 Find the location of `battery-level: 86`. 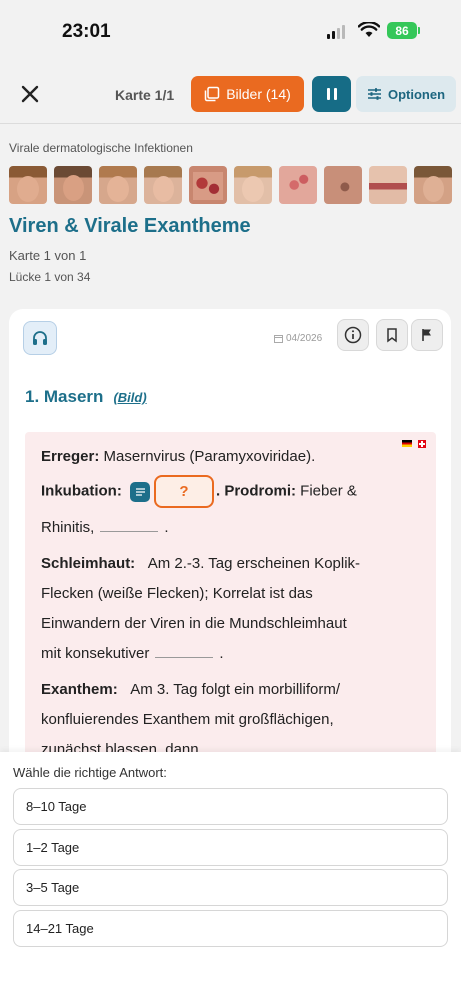

battery-level: 86 is located at coordinates (402, 30).